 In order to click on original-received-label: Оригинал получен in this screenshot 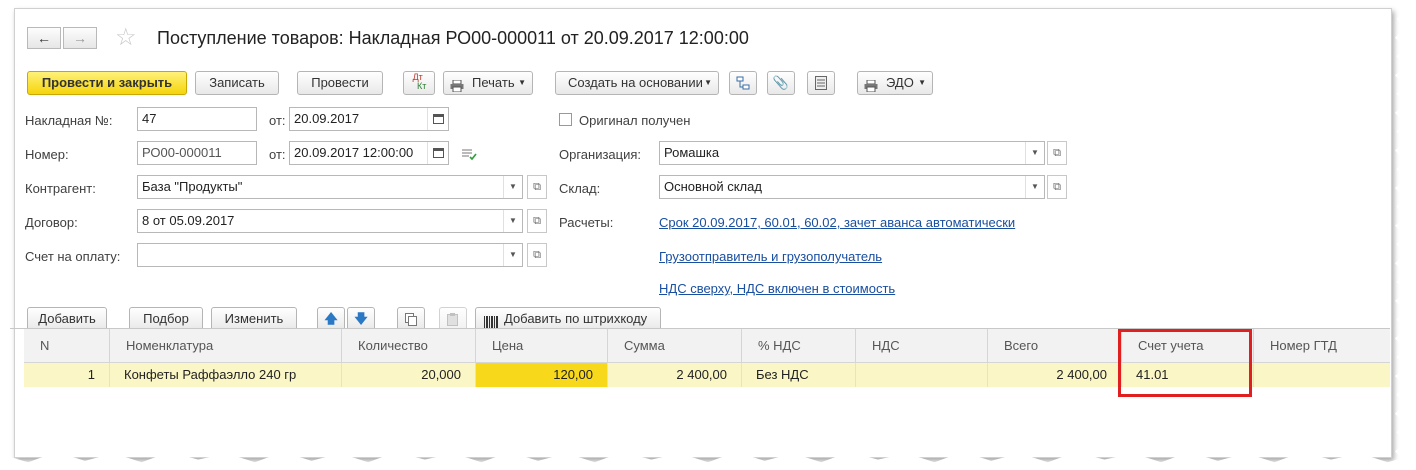, I will do `click(635, 120)`.